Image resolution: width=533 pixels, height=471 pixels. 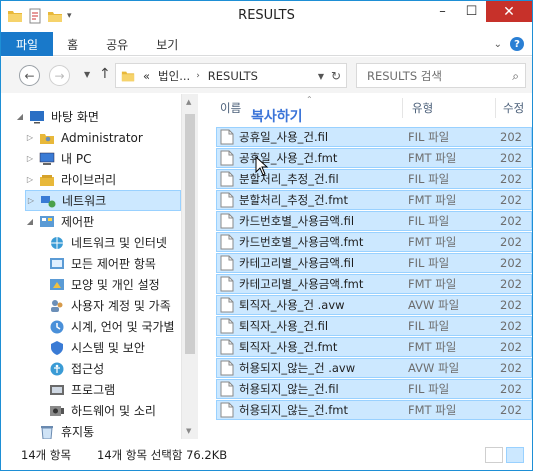 I want to click on help-icon: ?, so click(x=517, y=44).